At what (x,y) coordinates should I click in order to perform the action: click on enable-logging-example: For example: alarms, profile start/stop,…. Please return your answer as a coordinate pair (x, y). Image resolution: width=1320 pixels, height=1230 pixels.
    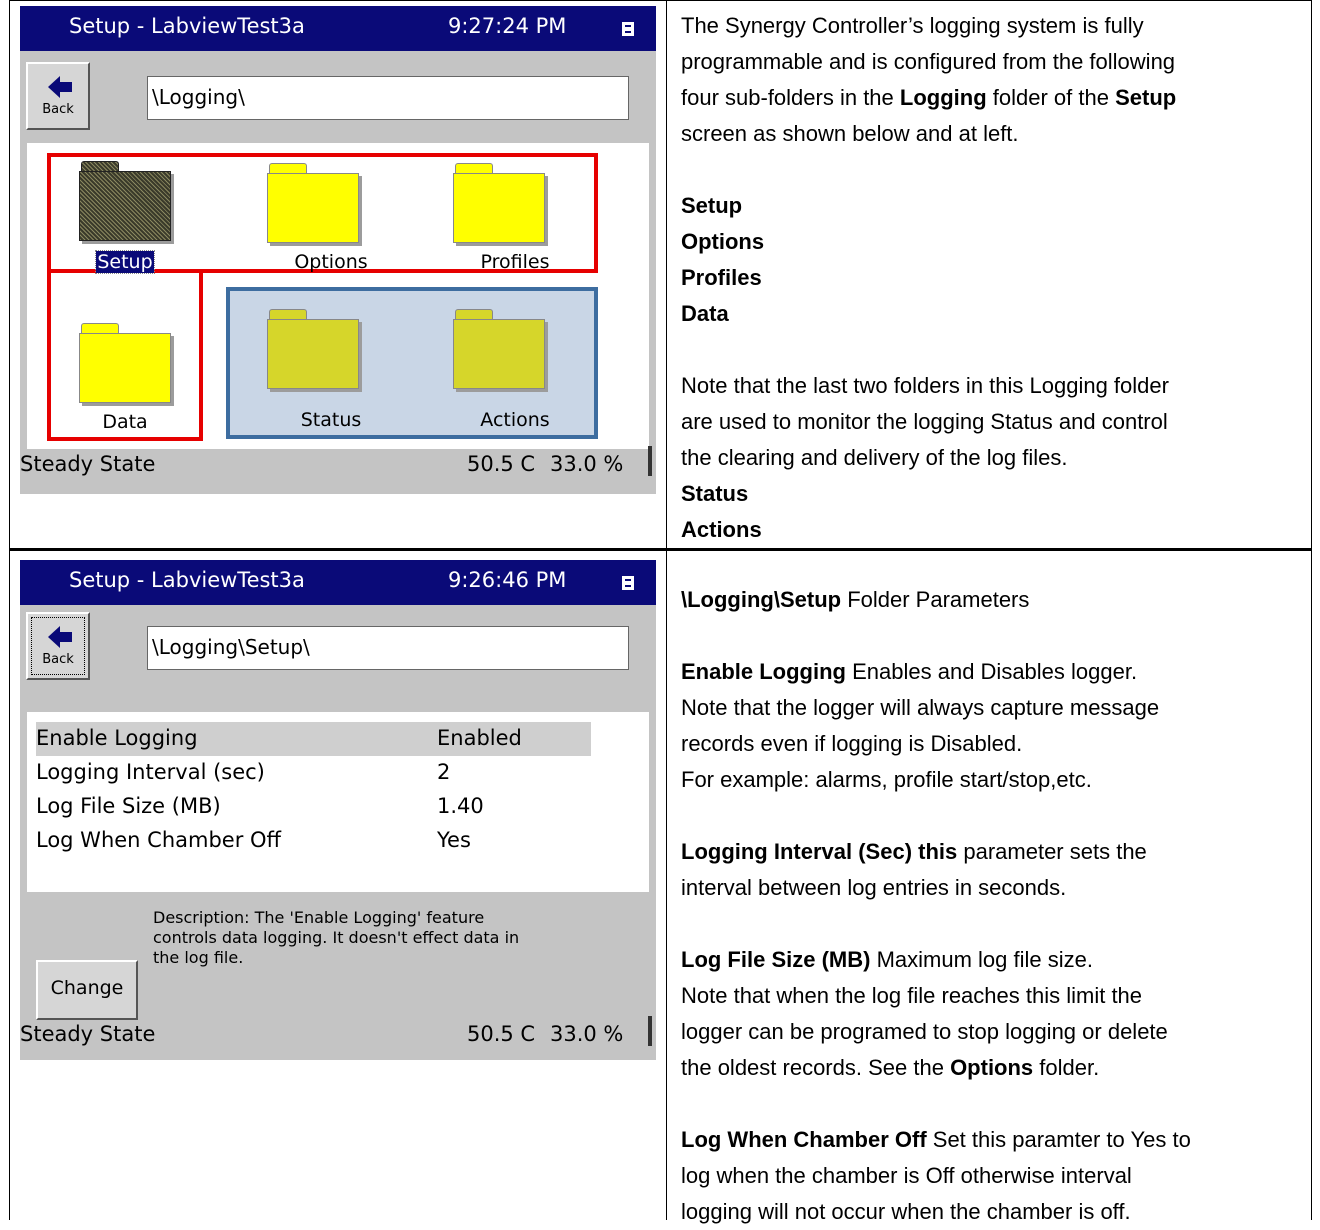
    Looking at the image, I should click on (886, 779).